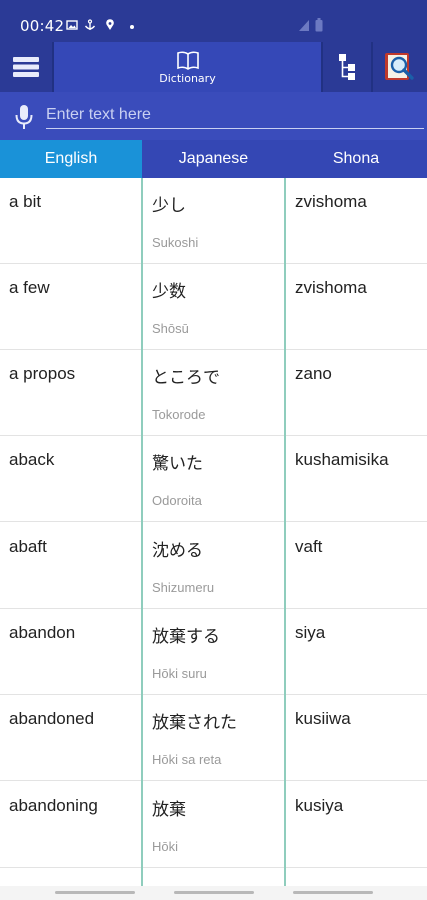 The height and width of the screenshot is (900, 427). I want to click on system-nav-bar, so click(213, 893).